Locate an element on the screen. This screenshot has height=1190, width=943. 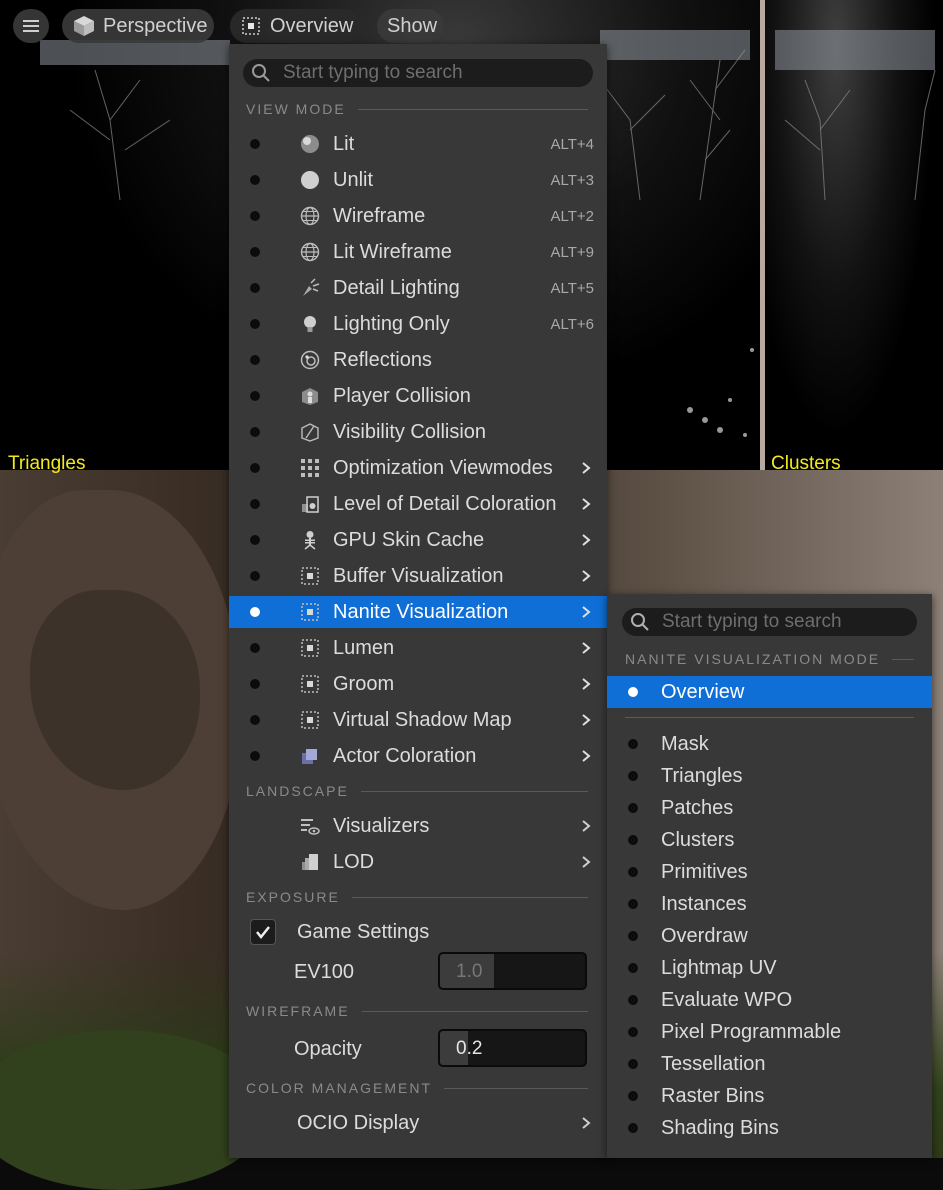
menu-item-label: GPU Skin Cache is located at coordinates (409, 539).